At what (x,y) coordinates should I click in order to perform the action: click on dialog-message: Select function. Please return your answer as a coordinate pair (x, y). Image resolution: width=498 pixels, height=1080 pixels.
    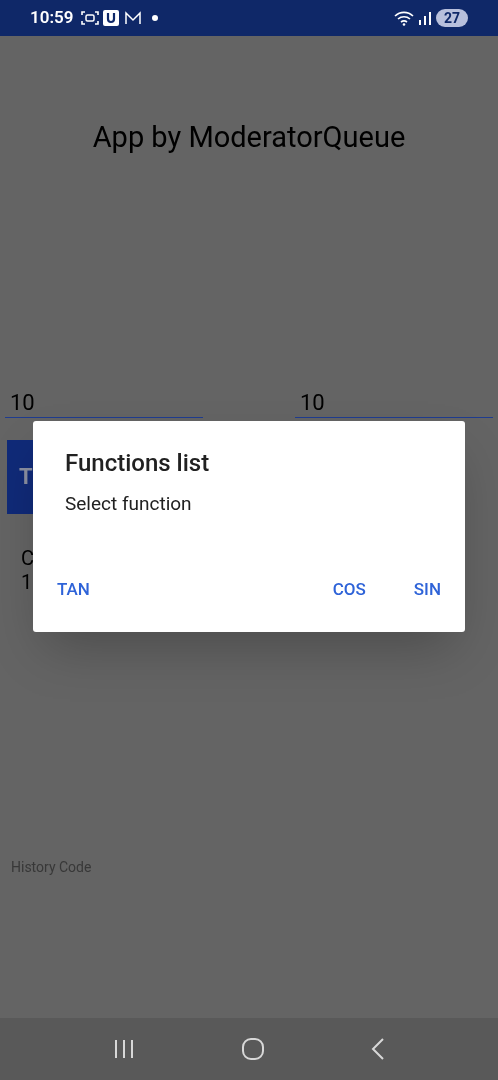
    Looking at the image, I should click on (129, 504).